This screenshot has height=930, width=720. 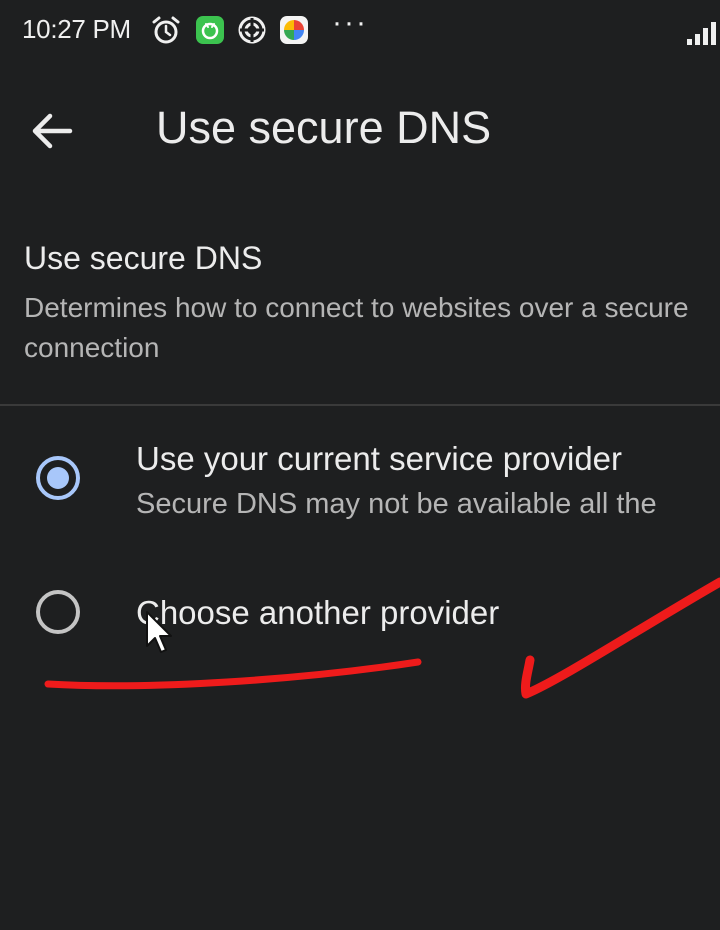 What do you see at coordinates (318, 612) in the screenshot?
I see `option-label: Choose another provider` at bounding box center [318, 612].